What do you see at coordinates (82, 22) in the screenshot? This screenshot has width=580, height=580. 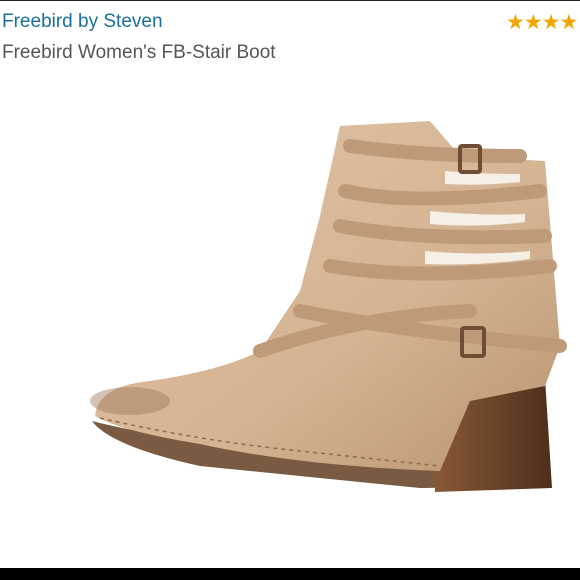 I see `brand-link: Freebird by Steven` at bounding box center [82, 22].